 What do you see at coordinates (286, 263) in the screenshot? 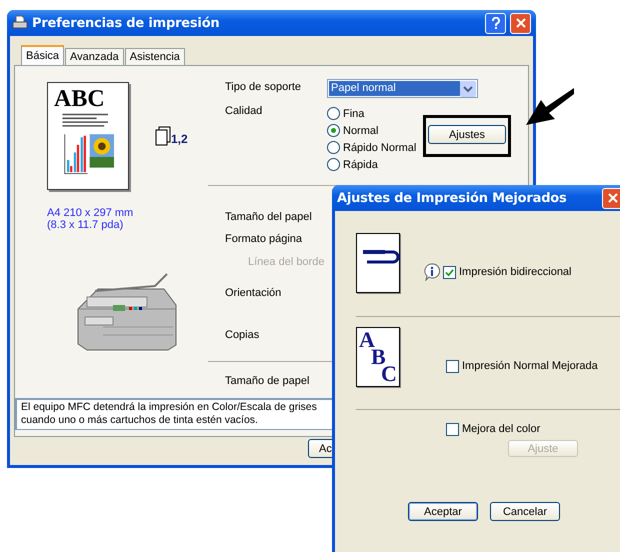
I see `setting-label: Línea del borde` at bounding box center [286, 263].